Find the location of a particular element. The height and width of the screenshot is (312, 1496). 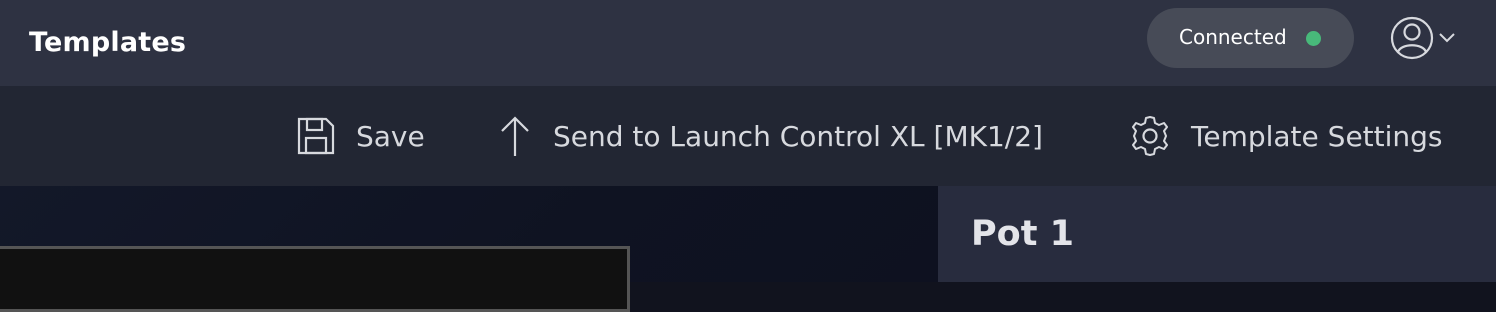

save-label: Save is located at coordinates (390, 136).